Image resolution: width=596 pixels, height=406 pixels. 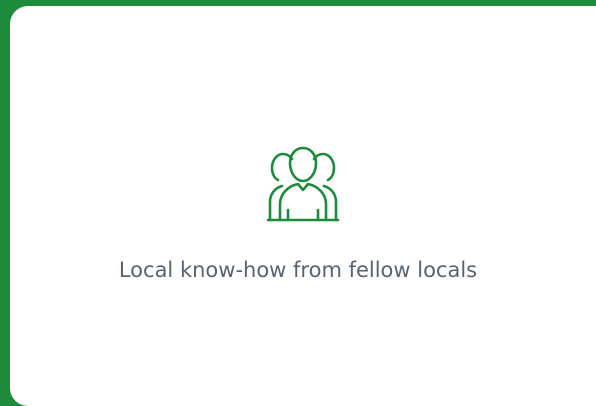 I want to click on card-caption: Local know-how from fellow locals, so click(x=298, y=270).